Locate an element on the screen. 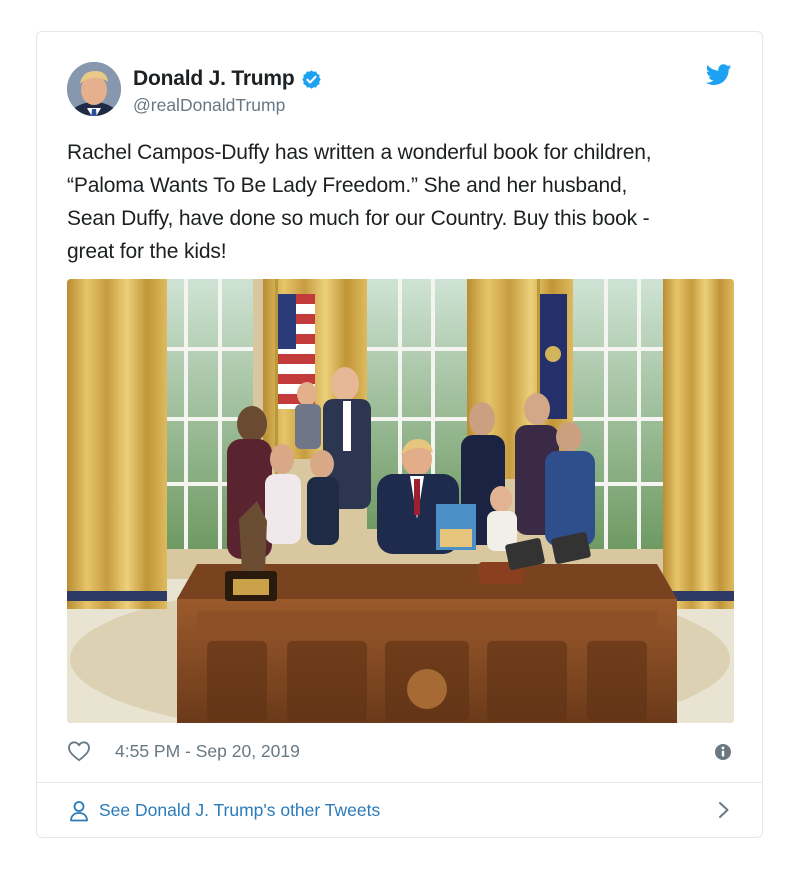 The height and width of the screenshot is (887, 799). user-icon is located at coordinates (79, 810).